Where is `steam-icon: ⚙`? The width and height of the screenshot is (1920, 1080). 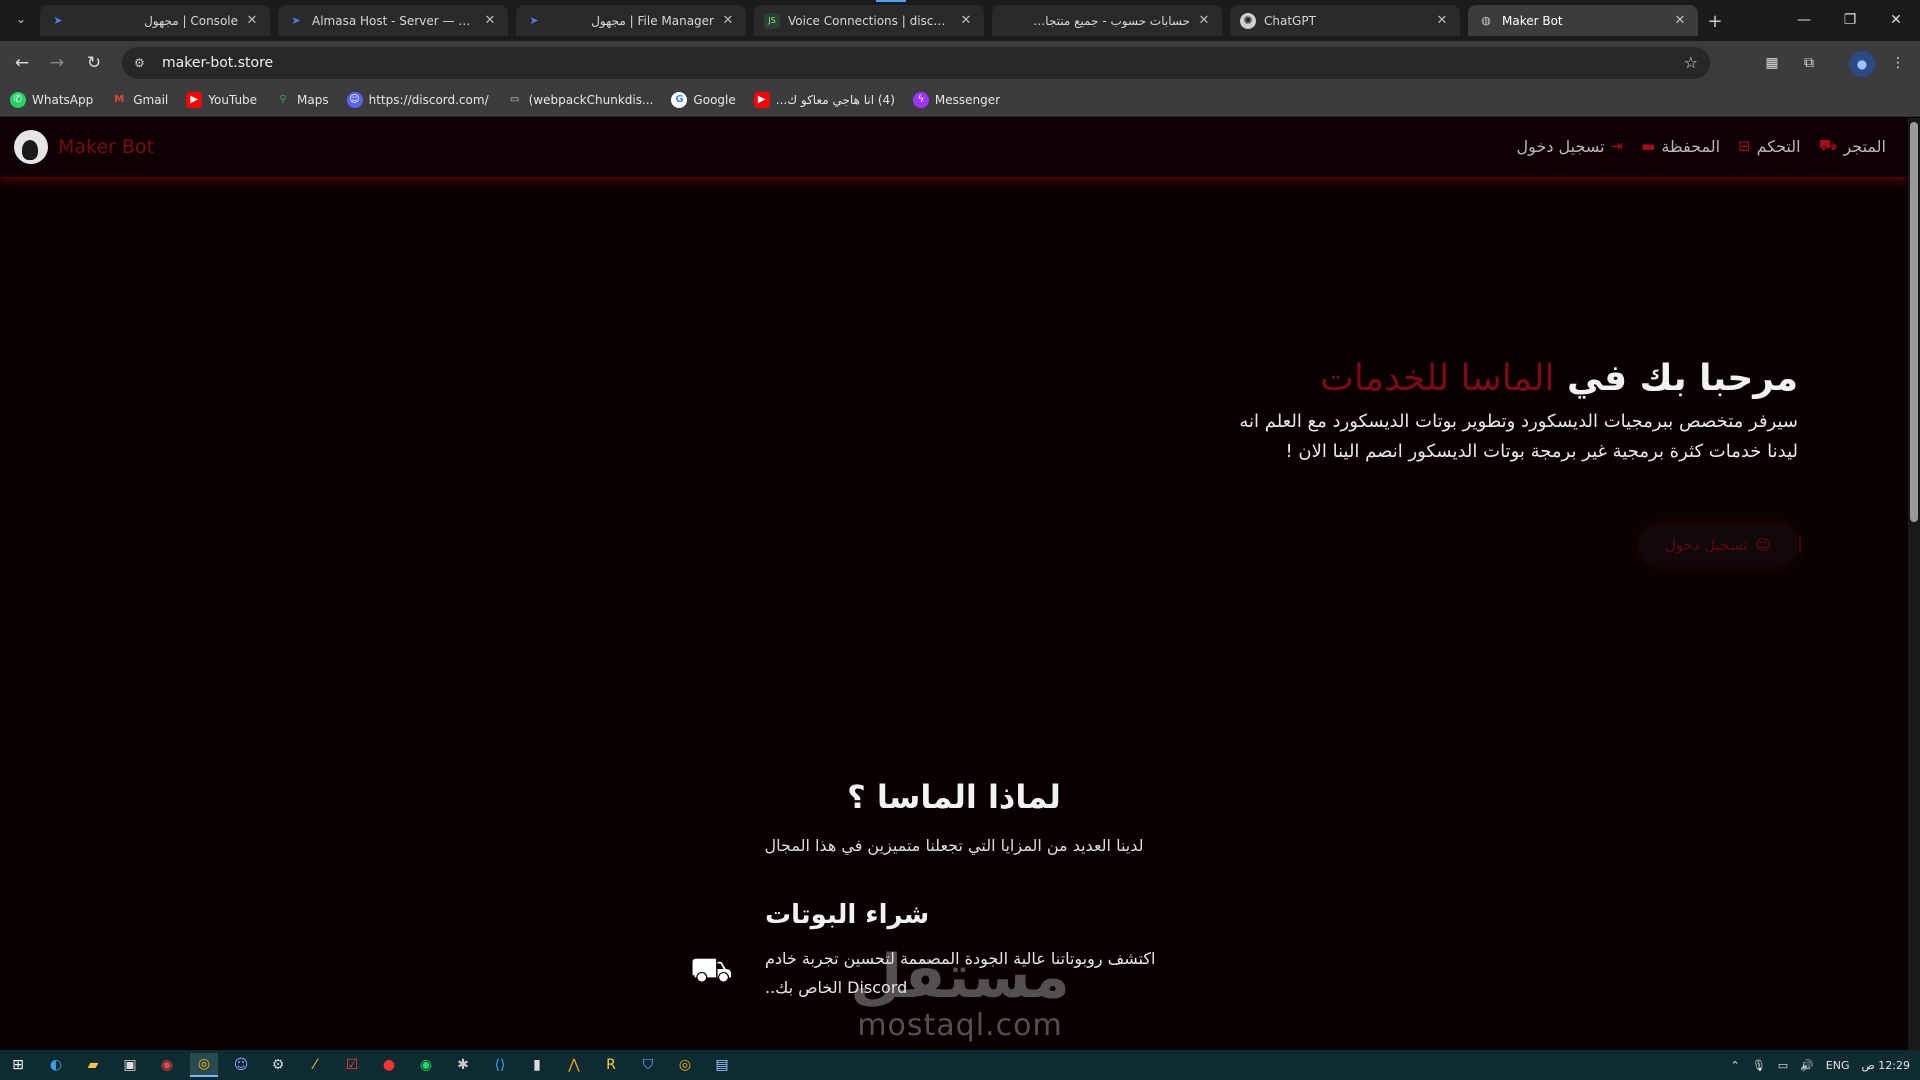 steam-icon: ⚙ is located at coordinates (278, 1065).